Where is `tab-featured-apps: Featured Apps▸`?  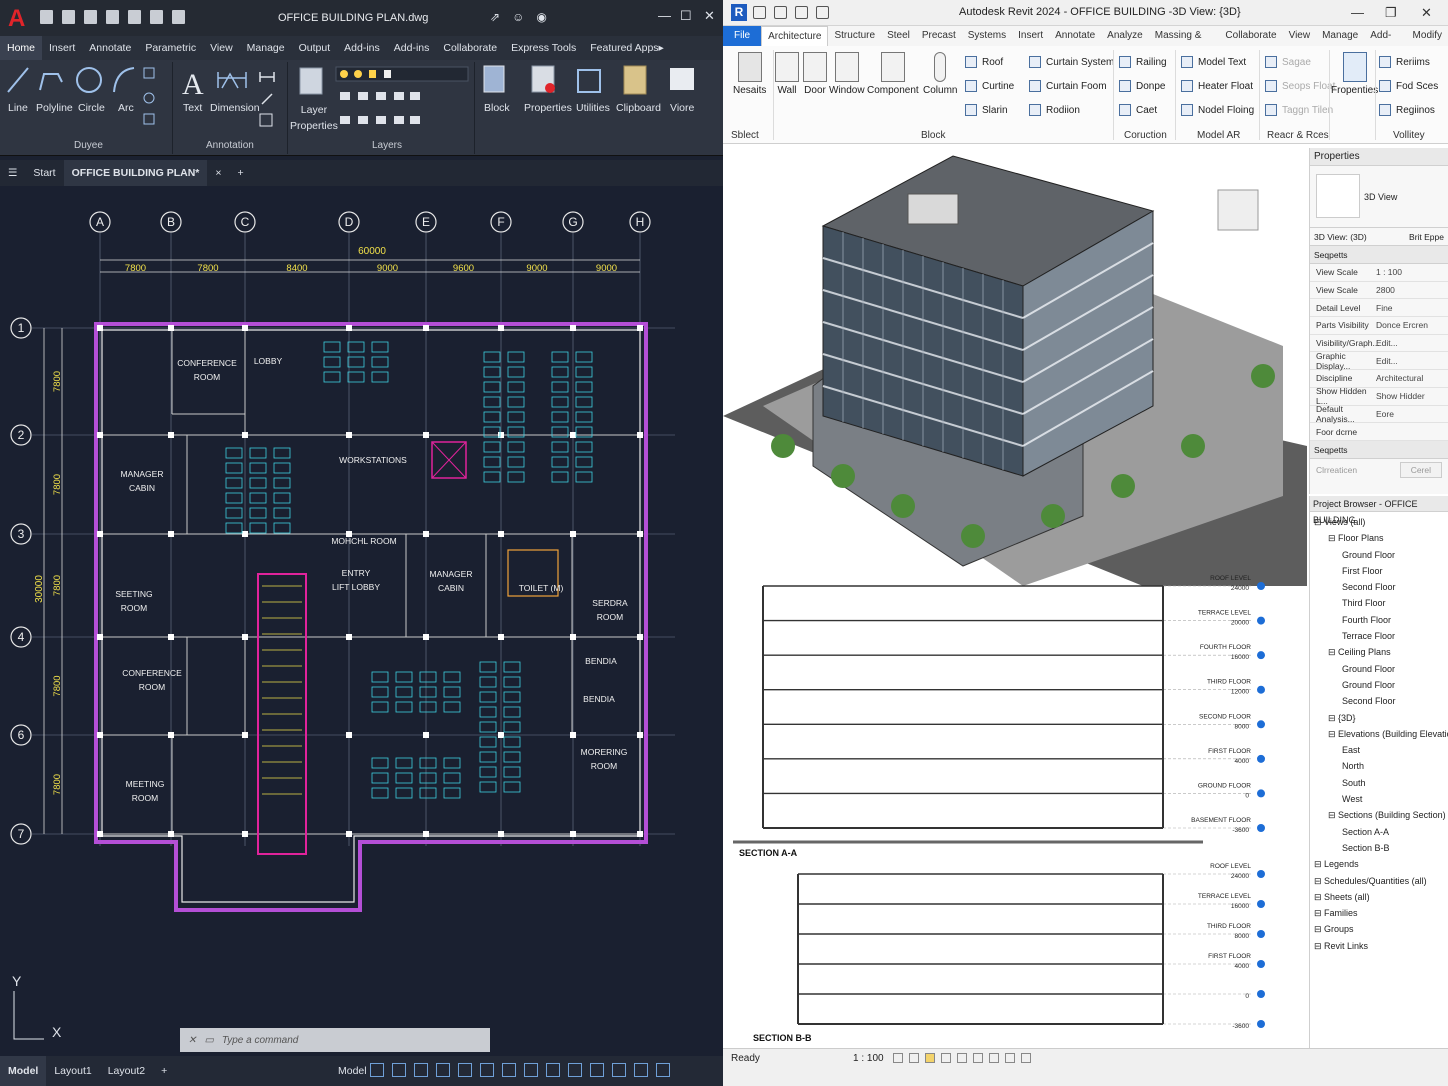
tab-featured-apps: Featured Apps▸ is located at coordinates (627, 48).